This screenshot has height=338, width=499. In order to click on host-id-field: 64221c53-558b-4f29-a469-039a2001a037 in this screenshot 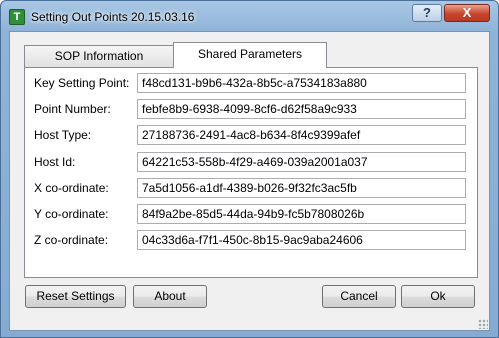, I will do `click(301, 162)`.